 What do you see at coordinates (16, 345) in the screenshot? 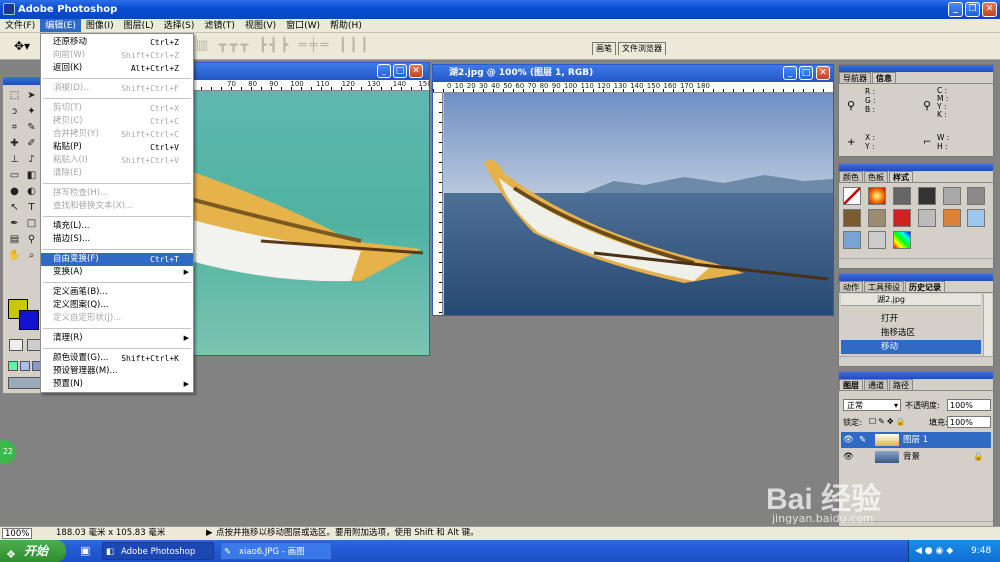
I see `standard-mode-icon` at bounding box center [16, 345].